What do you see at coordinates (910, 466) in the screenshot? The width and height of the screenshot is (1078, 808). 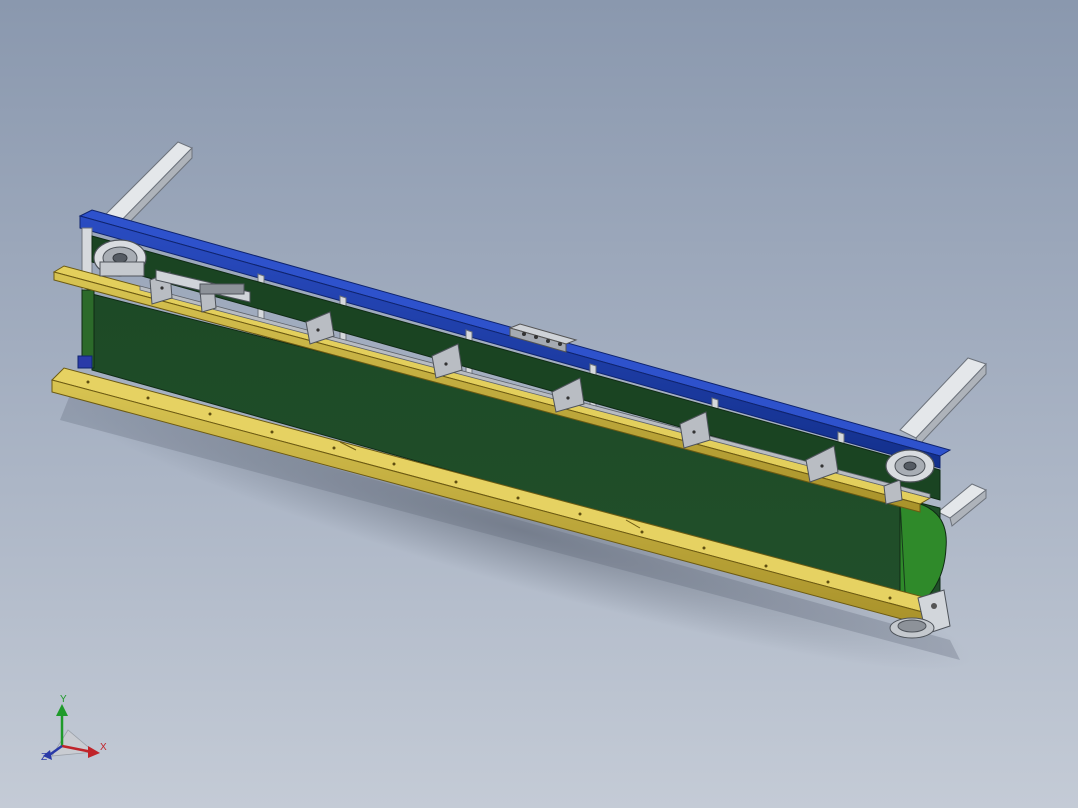 I see `right-drive-pulley` at bounding box center [910, 466].